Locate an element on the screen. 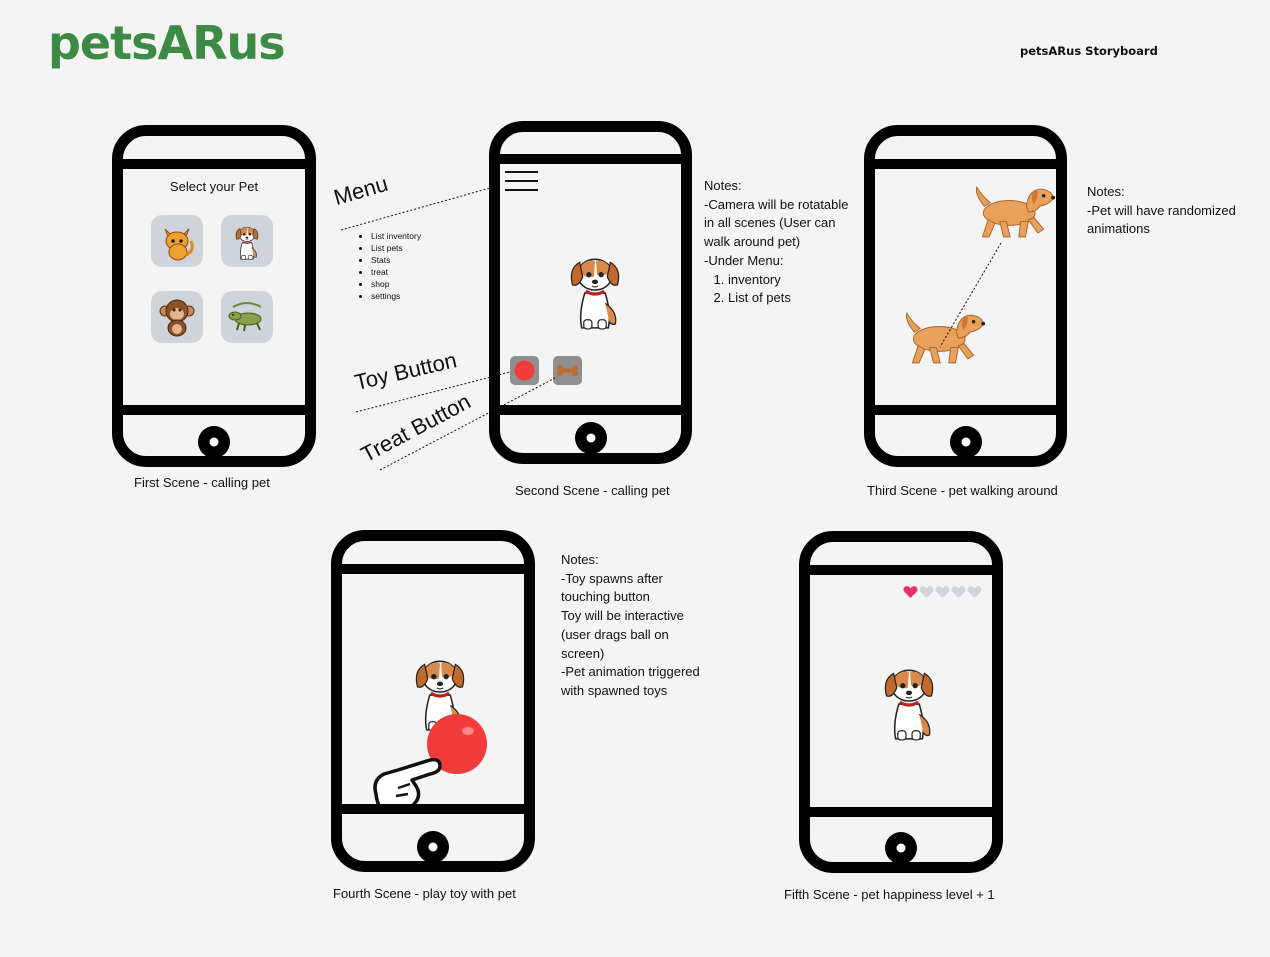 This screenshot has height=957, width=1270. notes-line: -Toy spawns after touching button is located at coordinates (612, 587).